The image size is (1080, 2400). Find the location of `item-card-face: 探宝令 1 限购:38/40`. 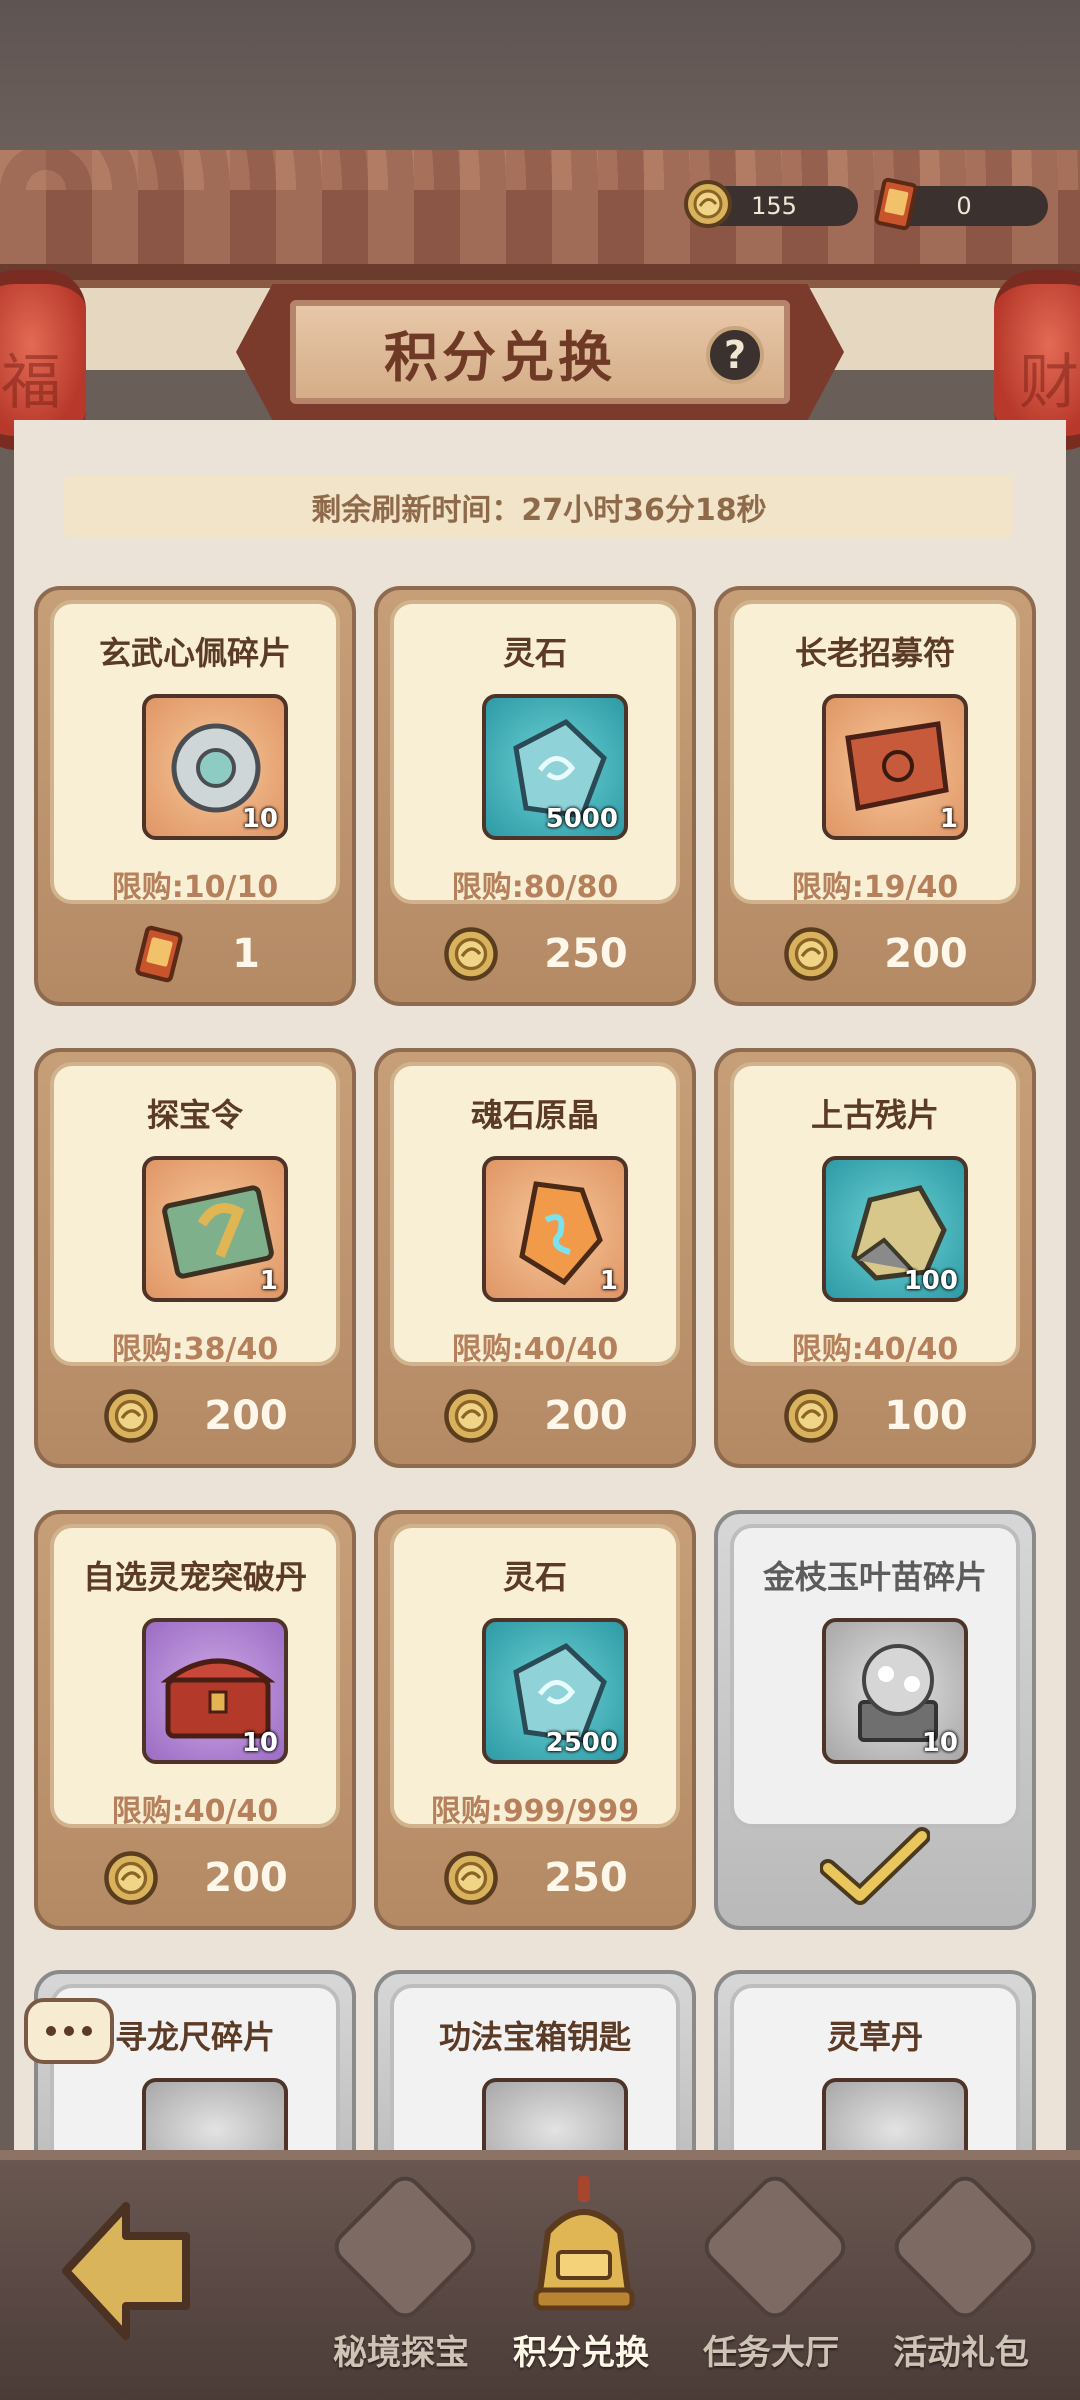

item-card-face: 探宝令 1 限购:38/40 is located at coordinates (195, 1214).